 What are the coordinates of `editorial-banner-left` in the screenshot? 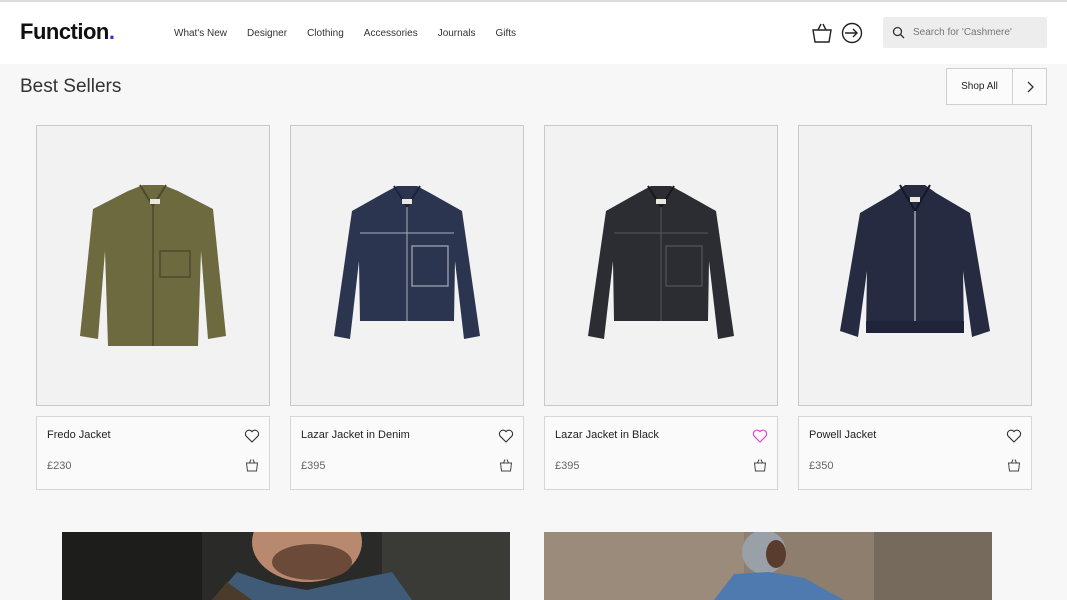 It's located at (286, 566).